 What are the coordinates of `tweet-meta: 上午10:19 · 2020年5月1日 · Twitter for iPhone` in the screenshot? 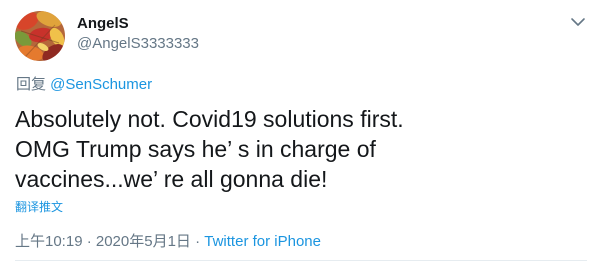 It's located at (168, 242).